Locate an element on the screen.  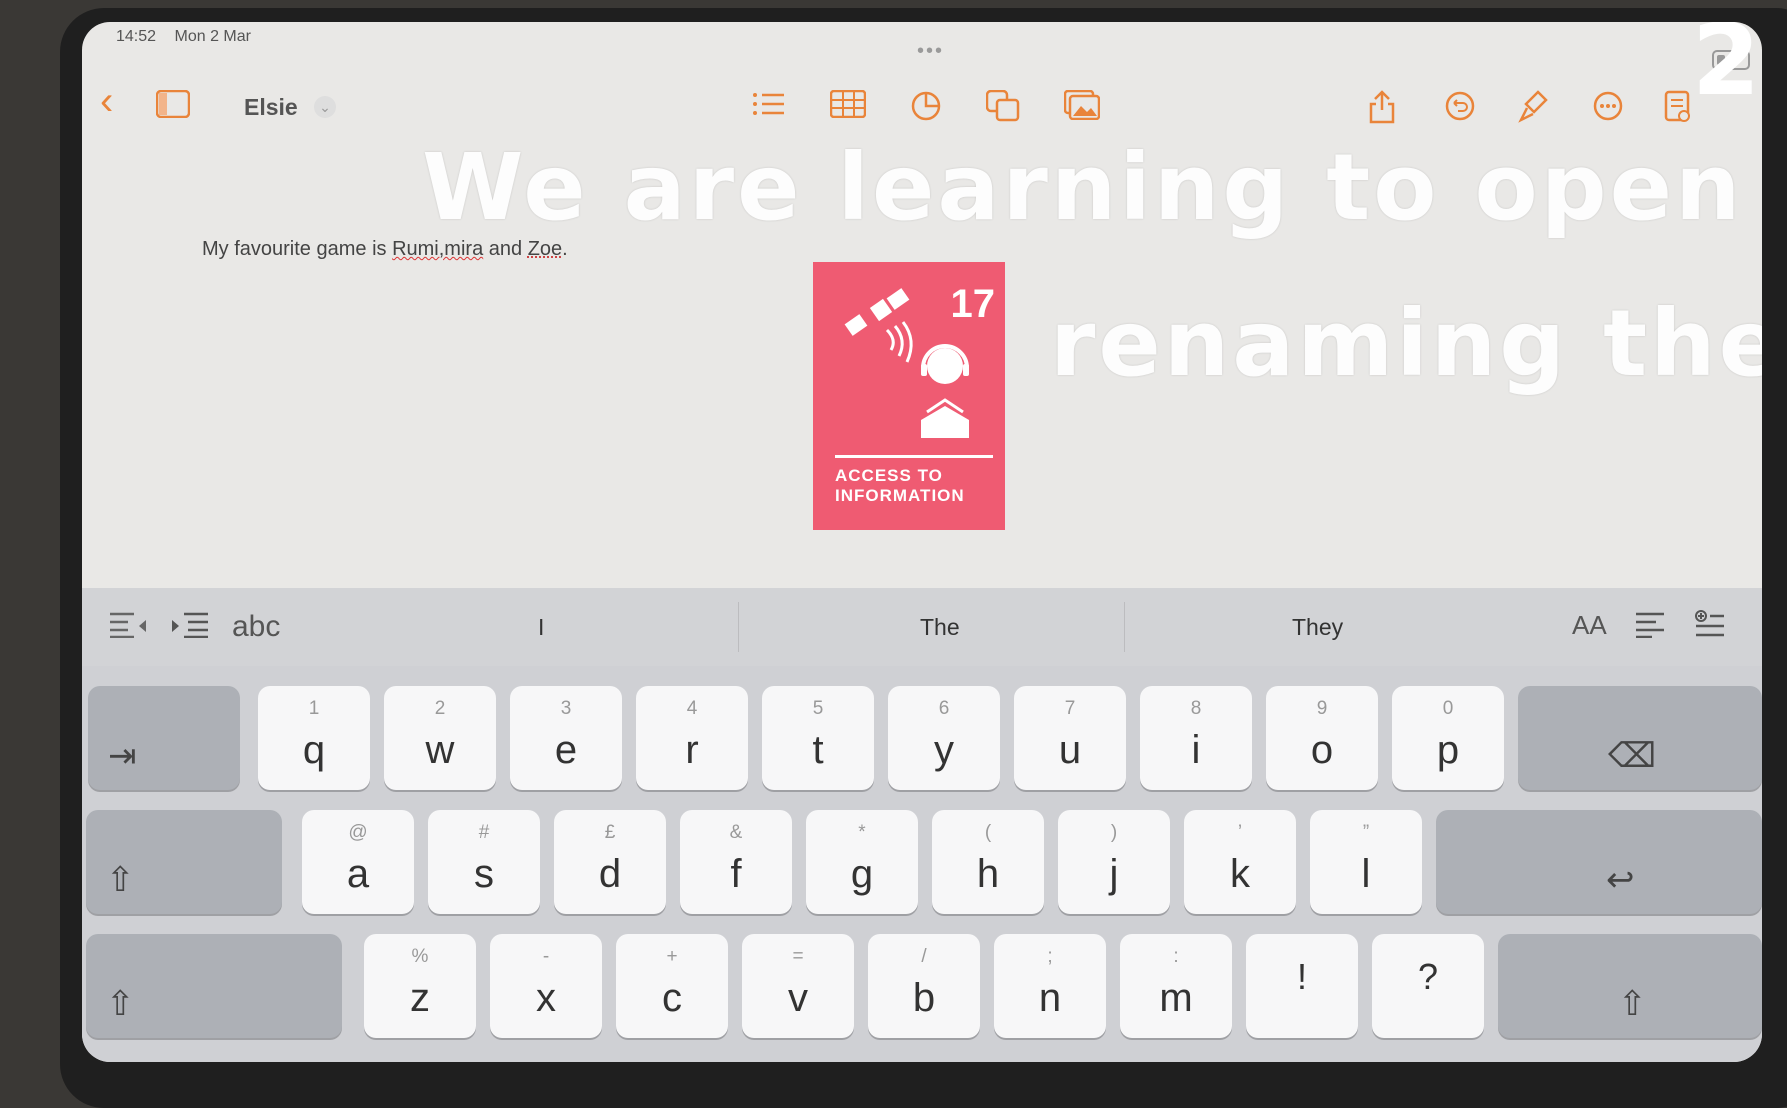
key-c: + c is located at coordinates (672, 986).